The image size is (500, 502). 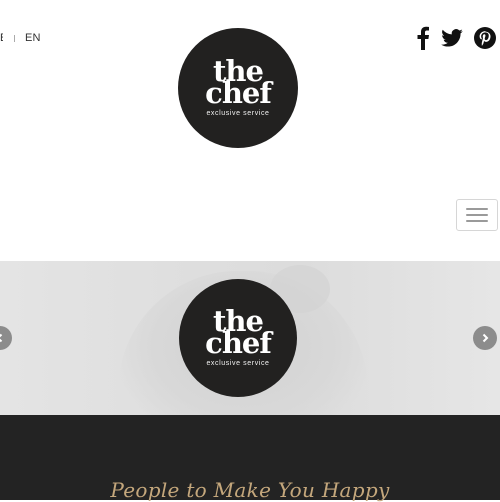 I want to click on social-links, so click(x=456, y=38).